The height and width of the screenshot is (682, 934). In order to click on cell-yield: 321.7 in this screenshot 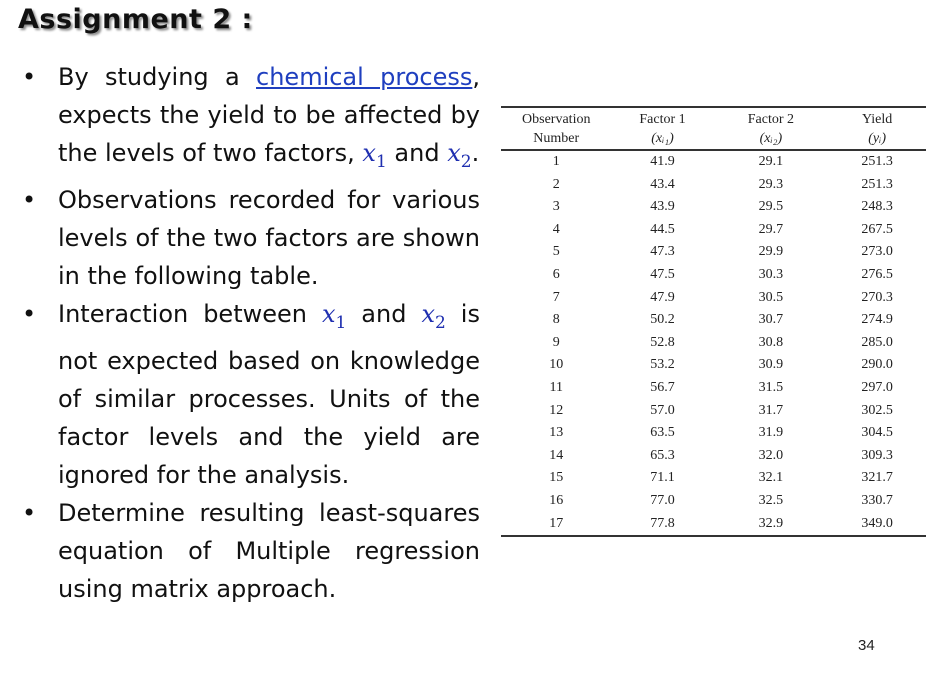, I will do `click(877, 478)`.